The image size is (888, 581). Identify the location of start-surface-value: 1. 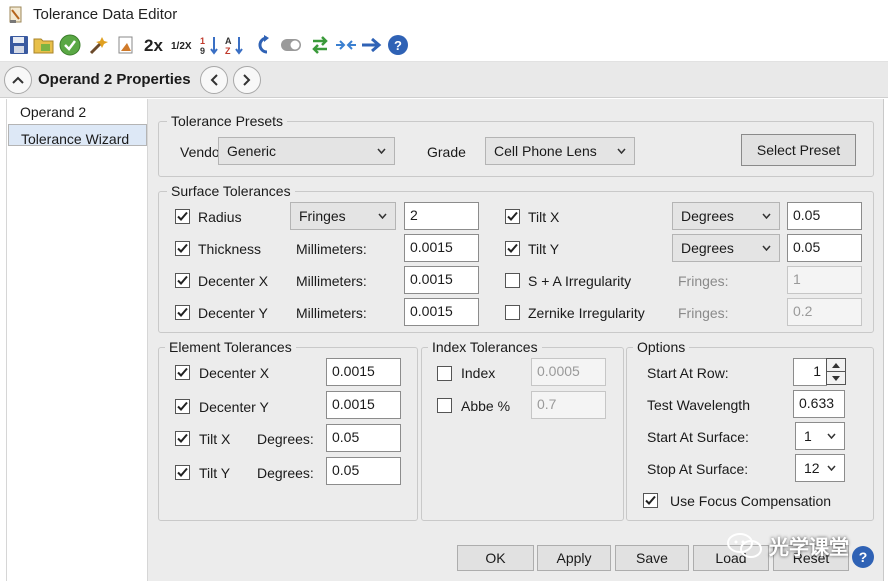
(808, 436).